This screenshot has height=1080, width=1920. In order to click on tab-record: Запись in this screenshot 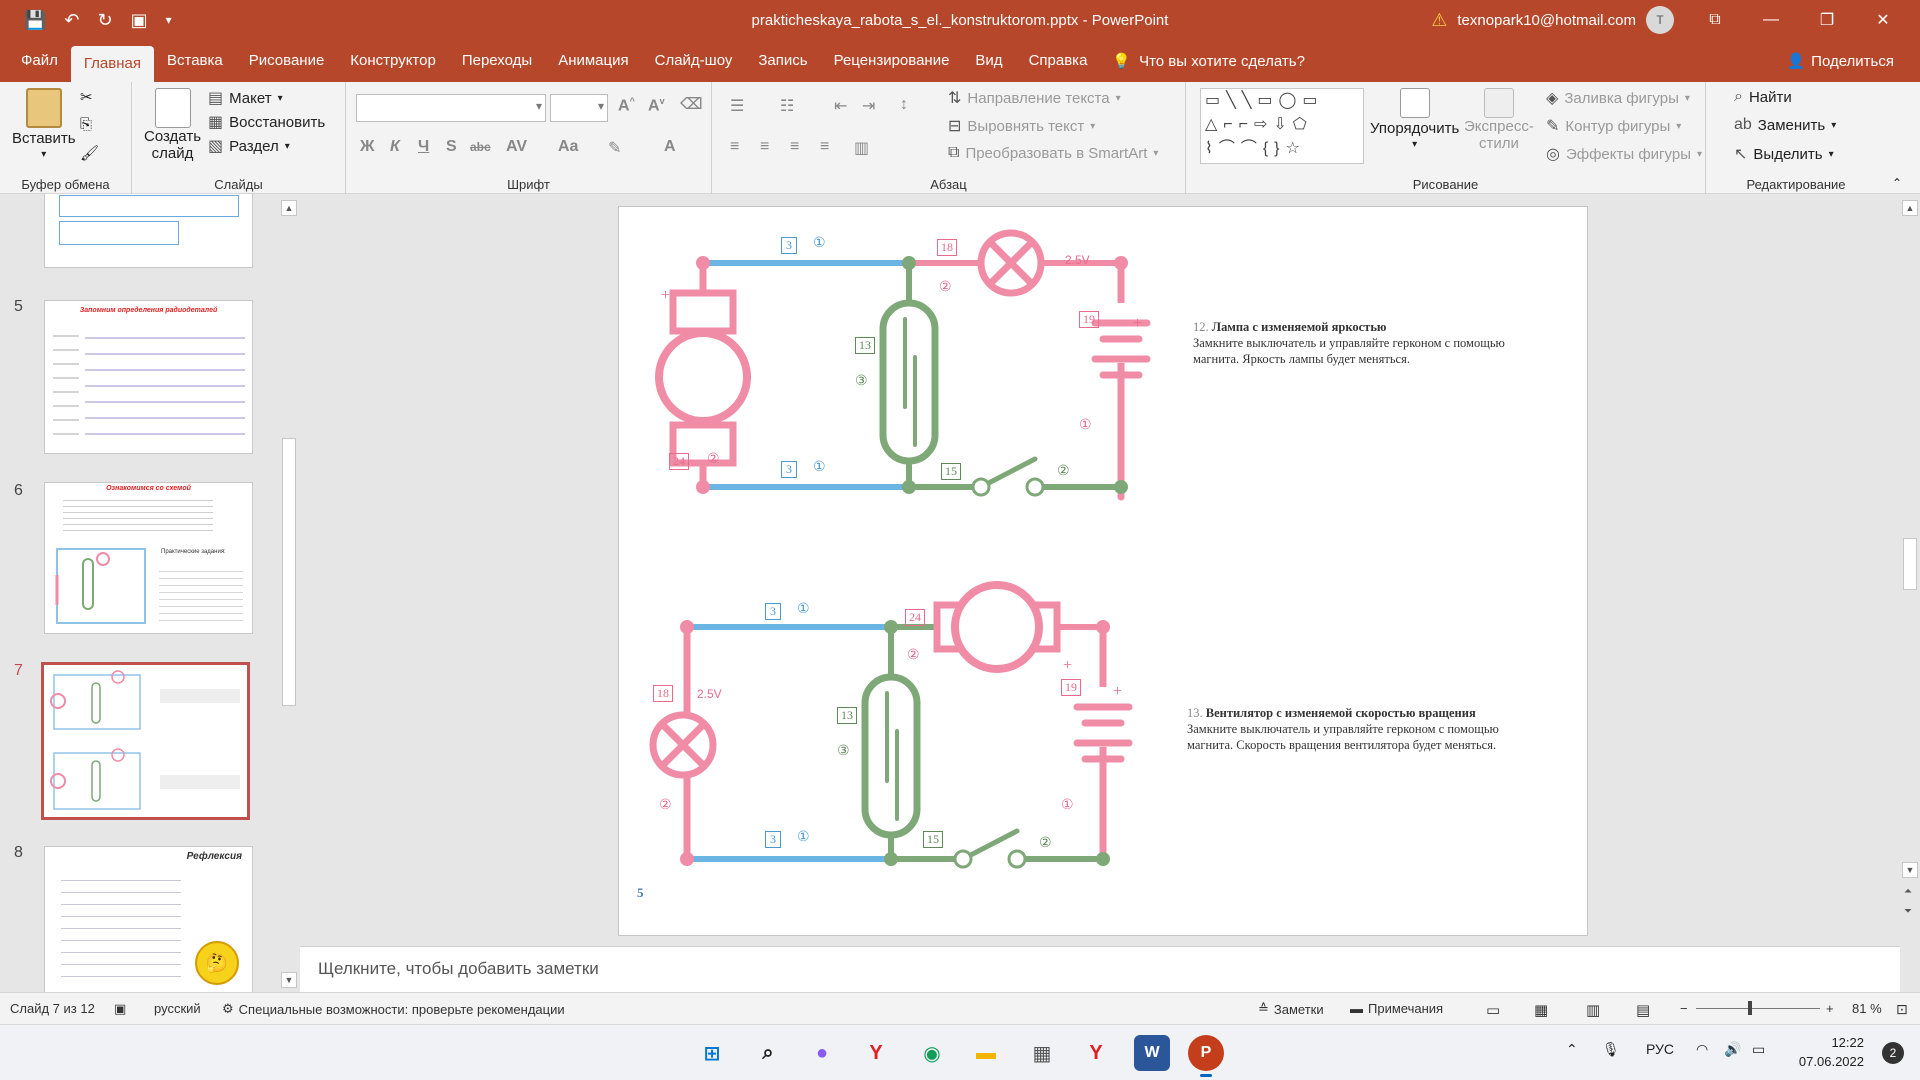, I will do `click(782, 61)`.